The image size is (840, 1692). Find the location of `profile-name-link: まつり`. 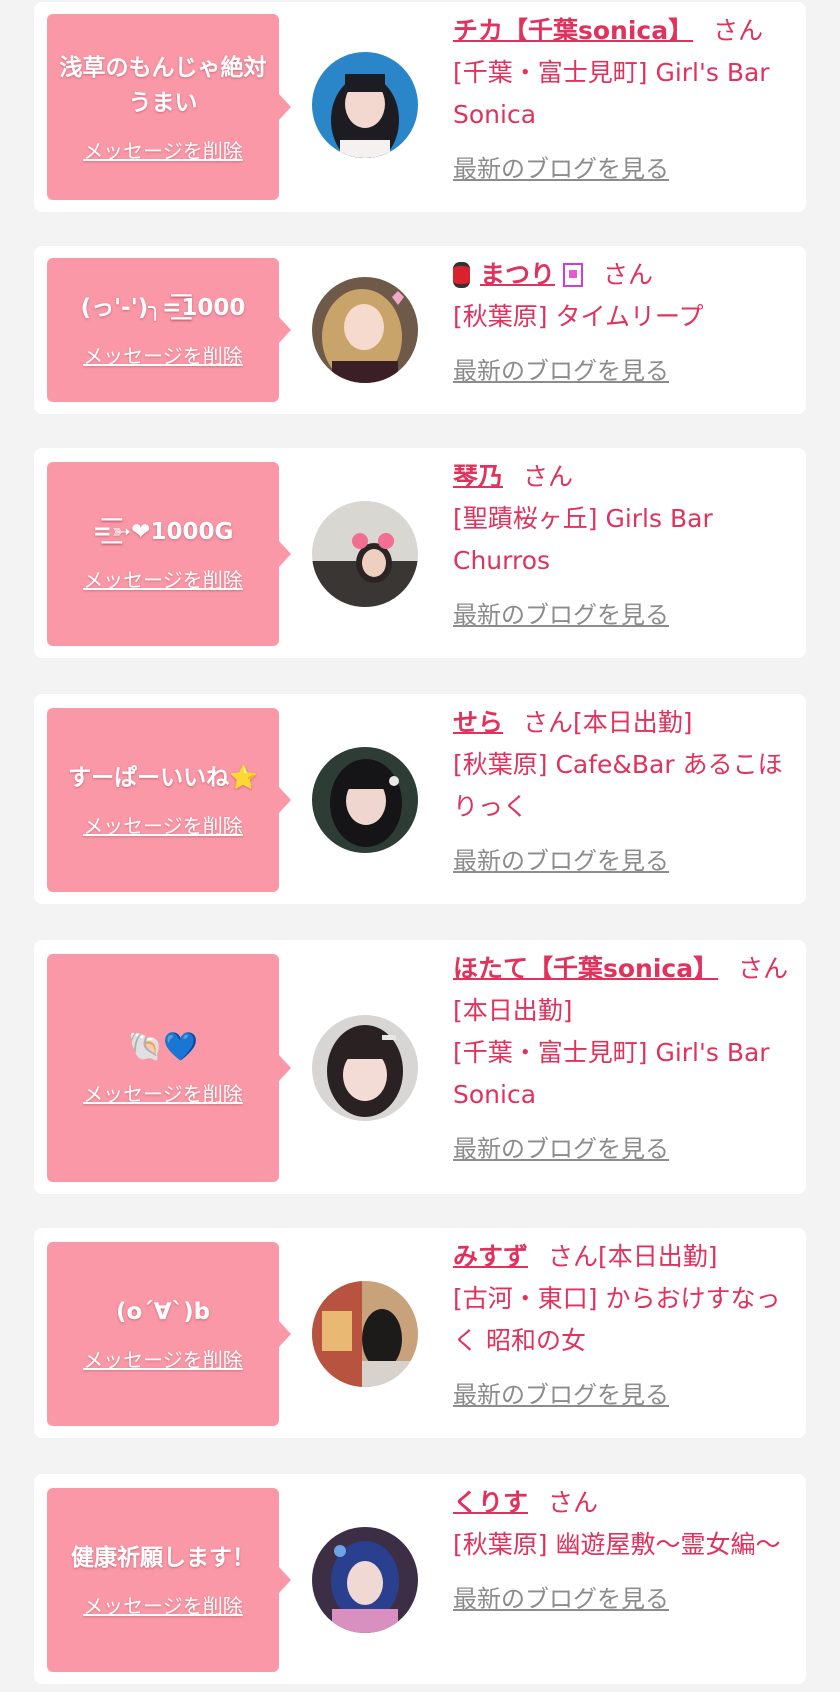

profile-name-link: まつり is located at coordinates (518, 274).